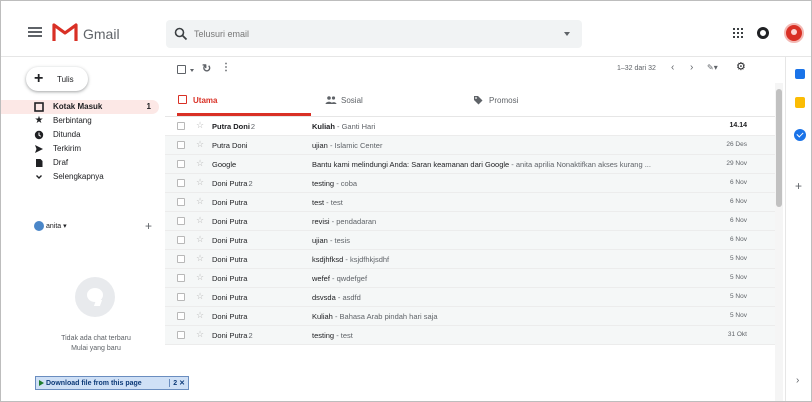  What do you see at coordinates (192, 70) in the screenshot?
I see `select-menu-caret-icon` at bounding box center [192, 70].